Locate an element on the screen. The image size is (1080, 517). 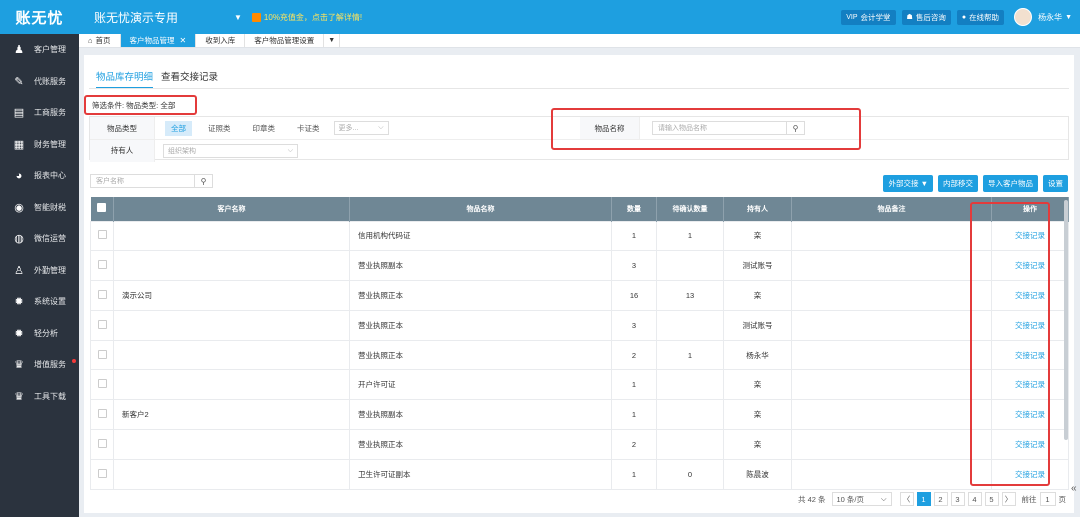
sidebar-item: ◉ 智能财税 is located at coordinates (39, 208).